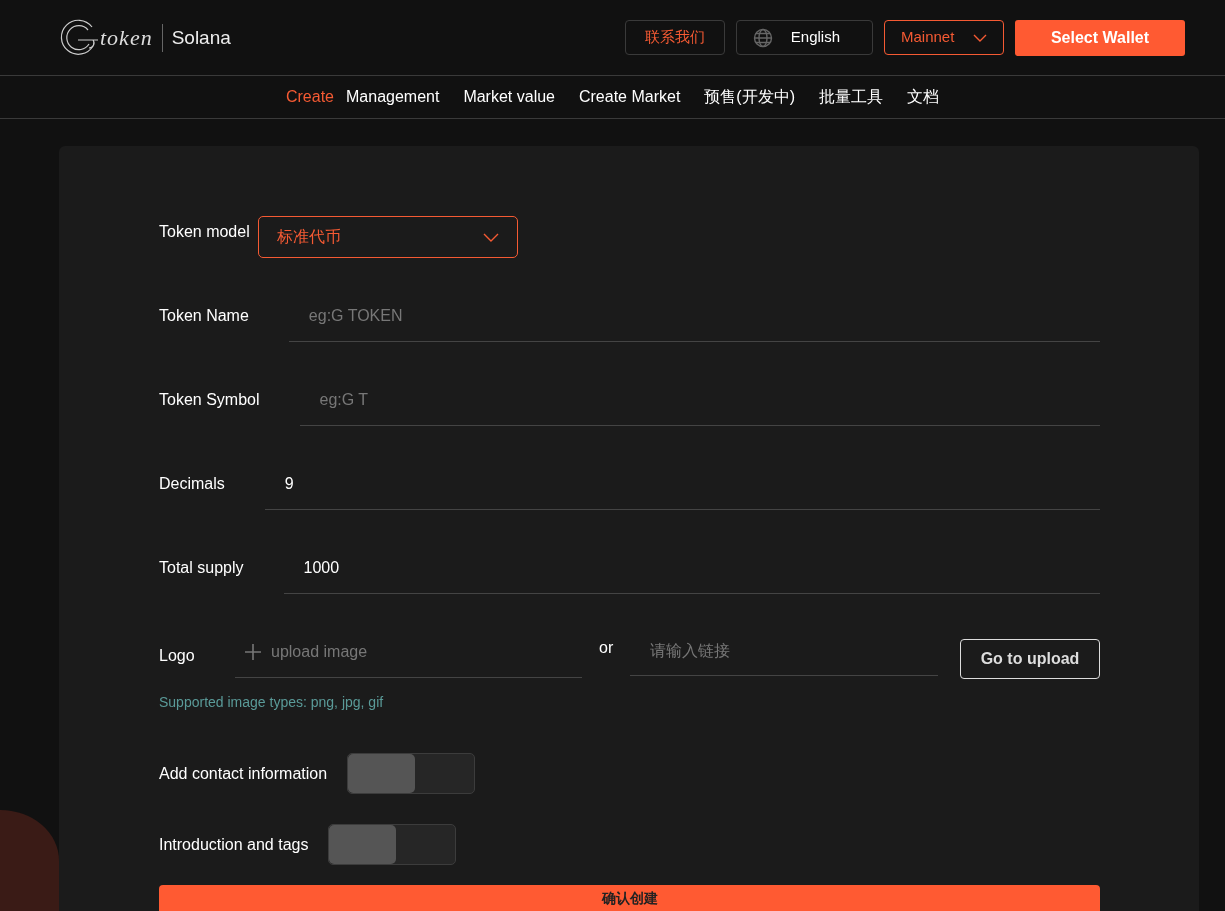  What do you see at coordinates (80, 37) in the screenshot?
I see `logo-icon` at bounding box center [80, 37].